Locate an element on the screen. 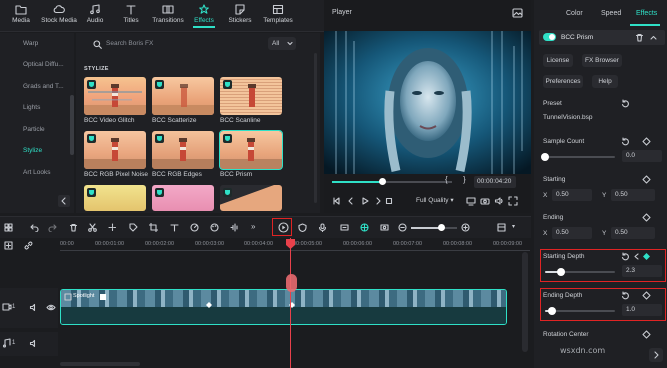 The height and width of the screenshot is (368, 667). sidebar-item-stylize: Stylize is located at coordinates (32, 150).